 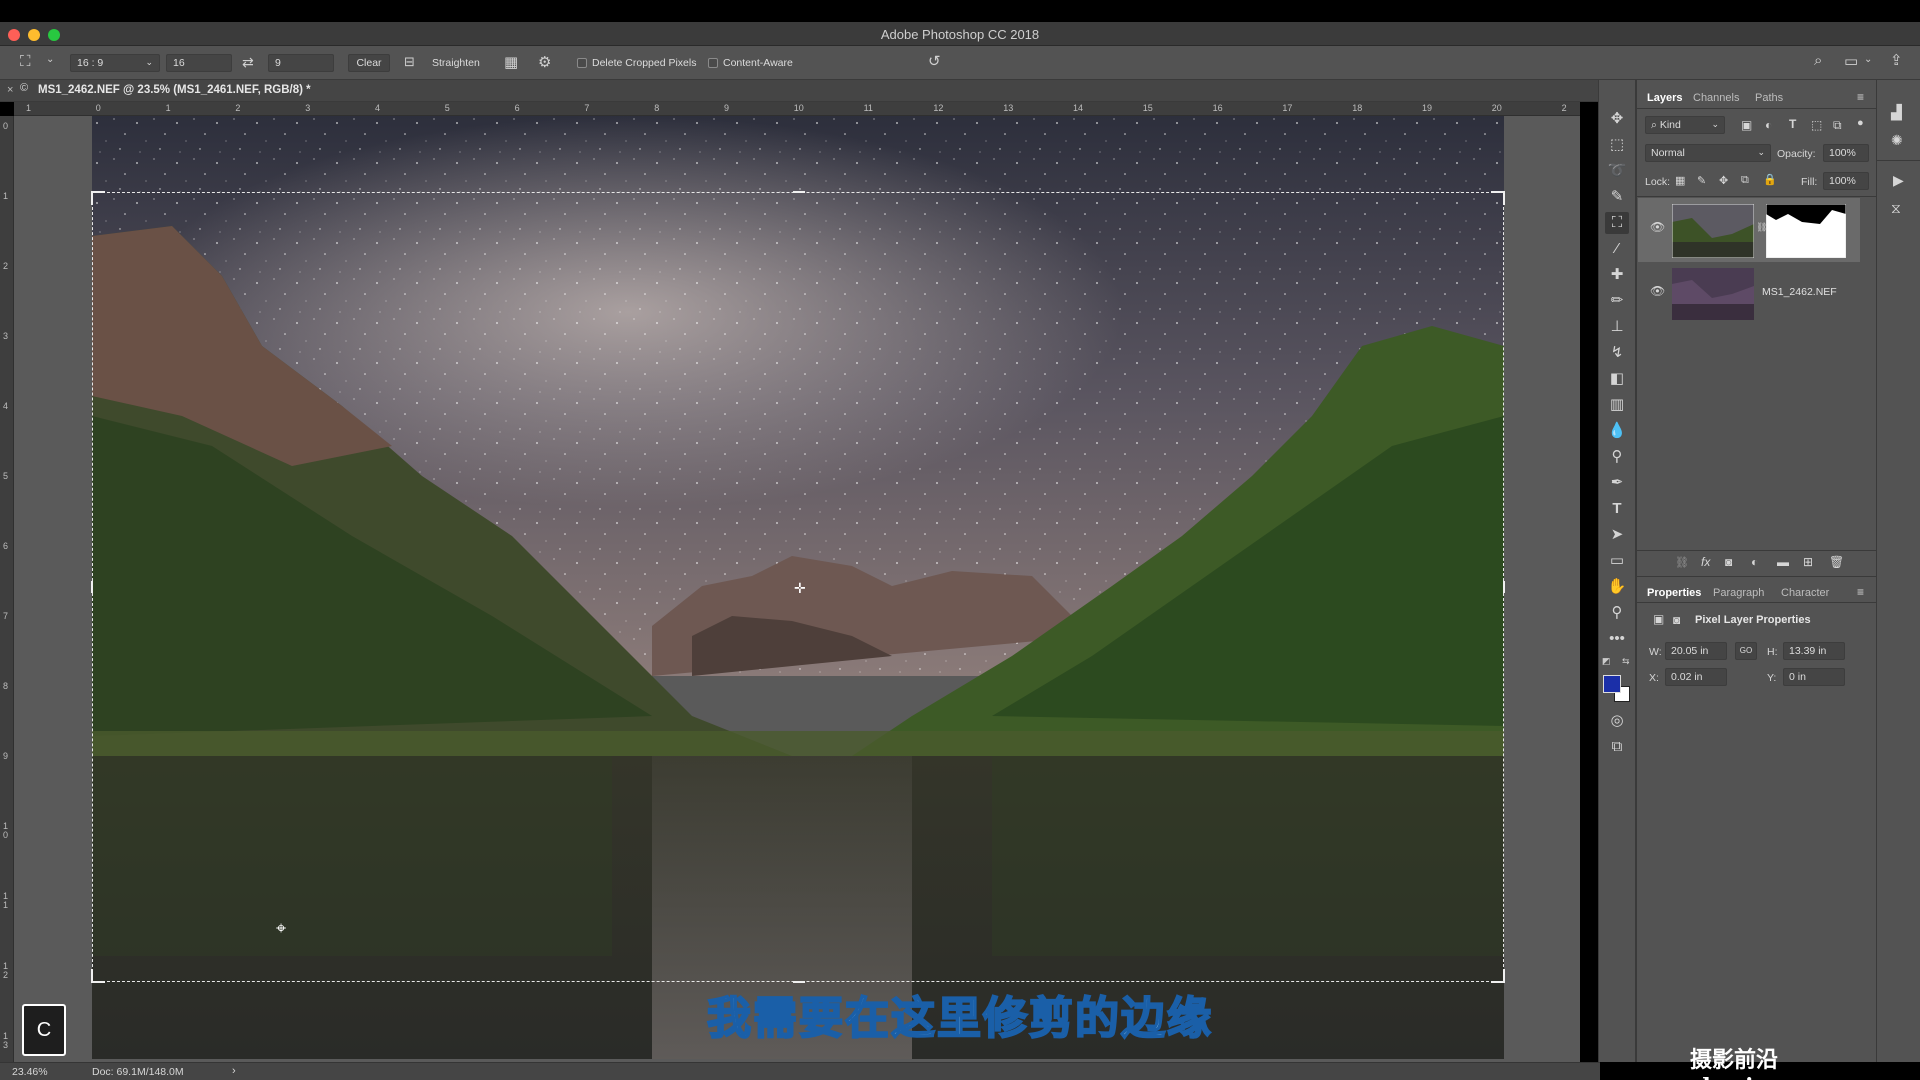 I want to click on chevron-right-icon: ›, so click(x=234, y=1071).